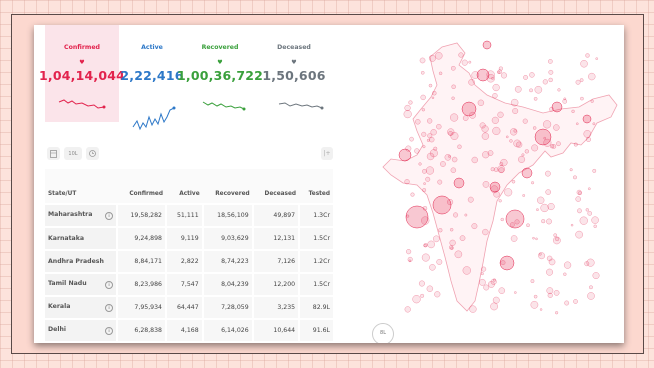  Describe the element at coordinates (189, 331) in the screenshot. I see `table-row: Delhi i 6,28,838 4,168 6,14,026 10,644 91.6L` at that location.